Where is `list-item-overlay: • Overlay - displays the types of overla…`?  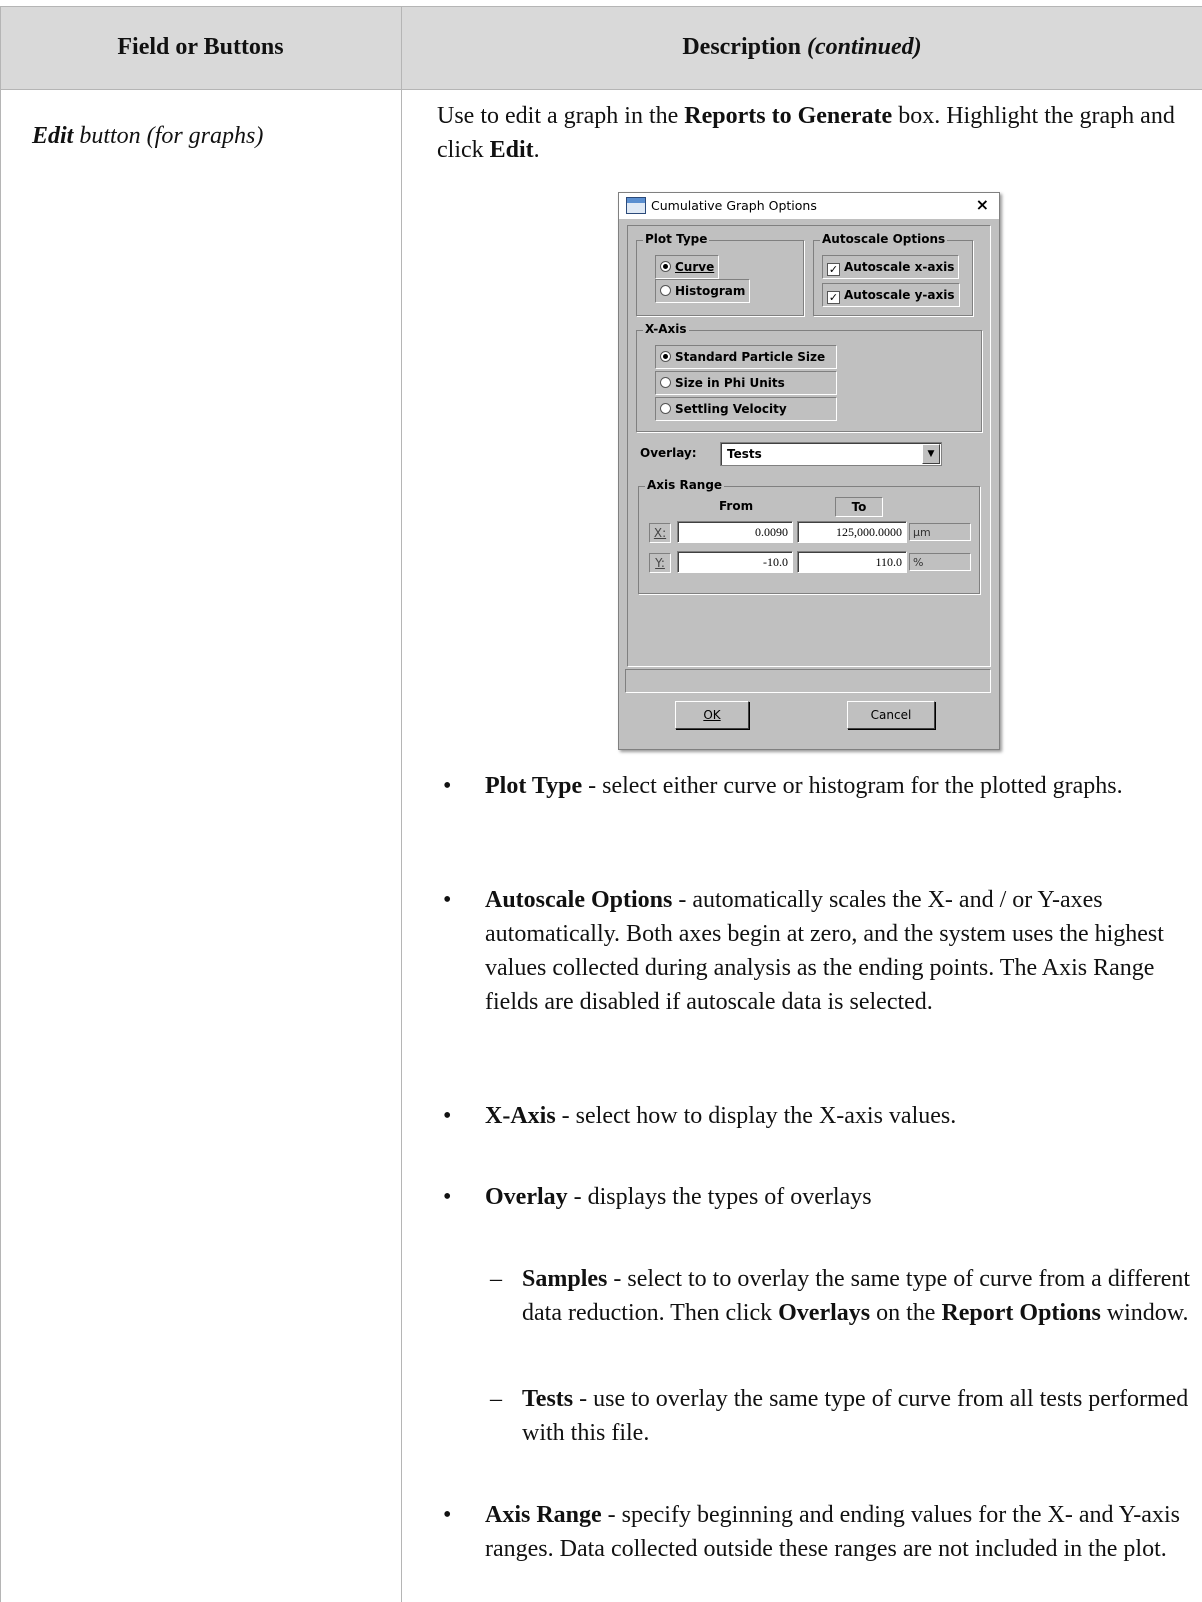 list-item-overlay: • Overlay - displays the types of overla… is located at coordinates (814, 1197).